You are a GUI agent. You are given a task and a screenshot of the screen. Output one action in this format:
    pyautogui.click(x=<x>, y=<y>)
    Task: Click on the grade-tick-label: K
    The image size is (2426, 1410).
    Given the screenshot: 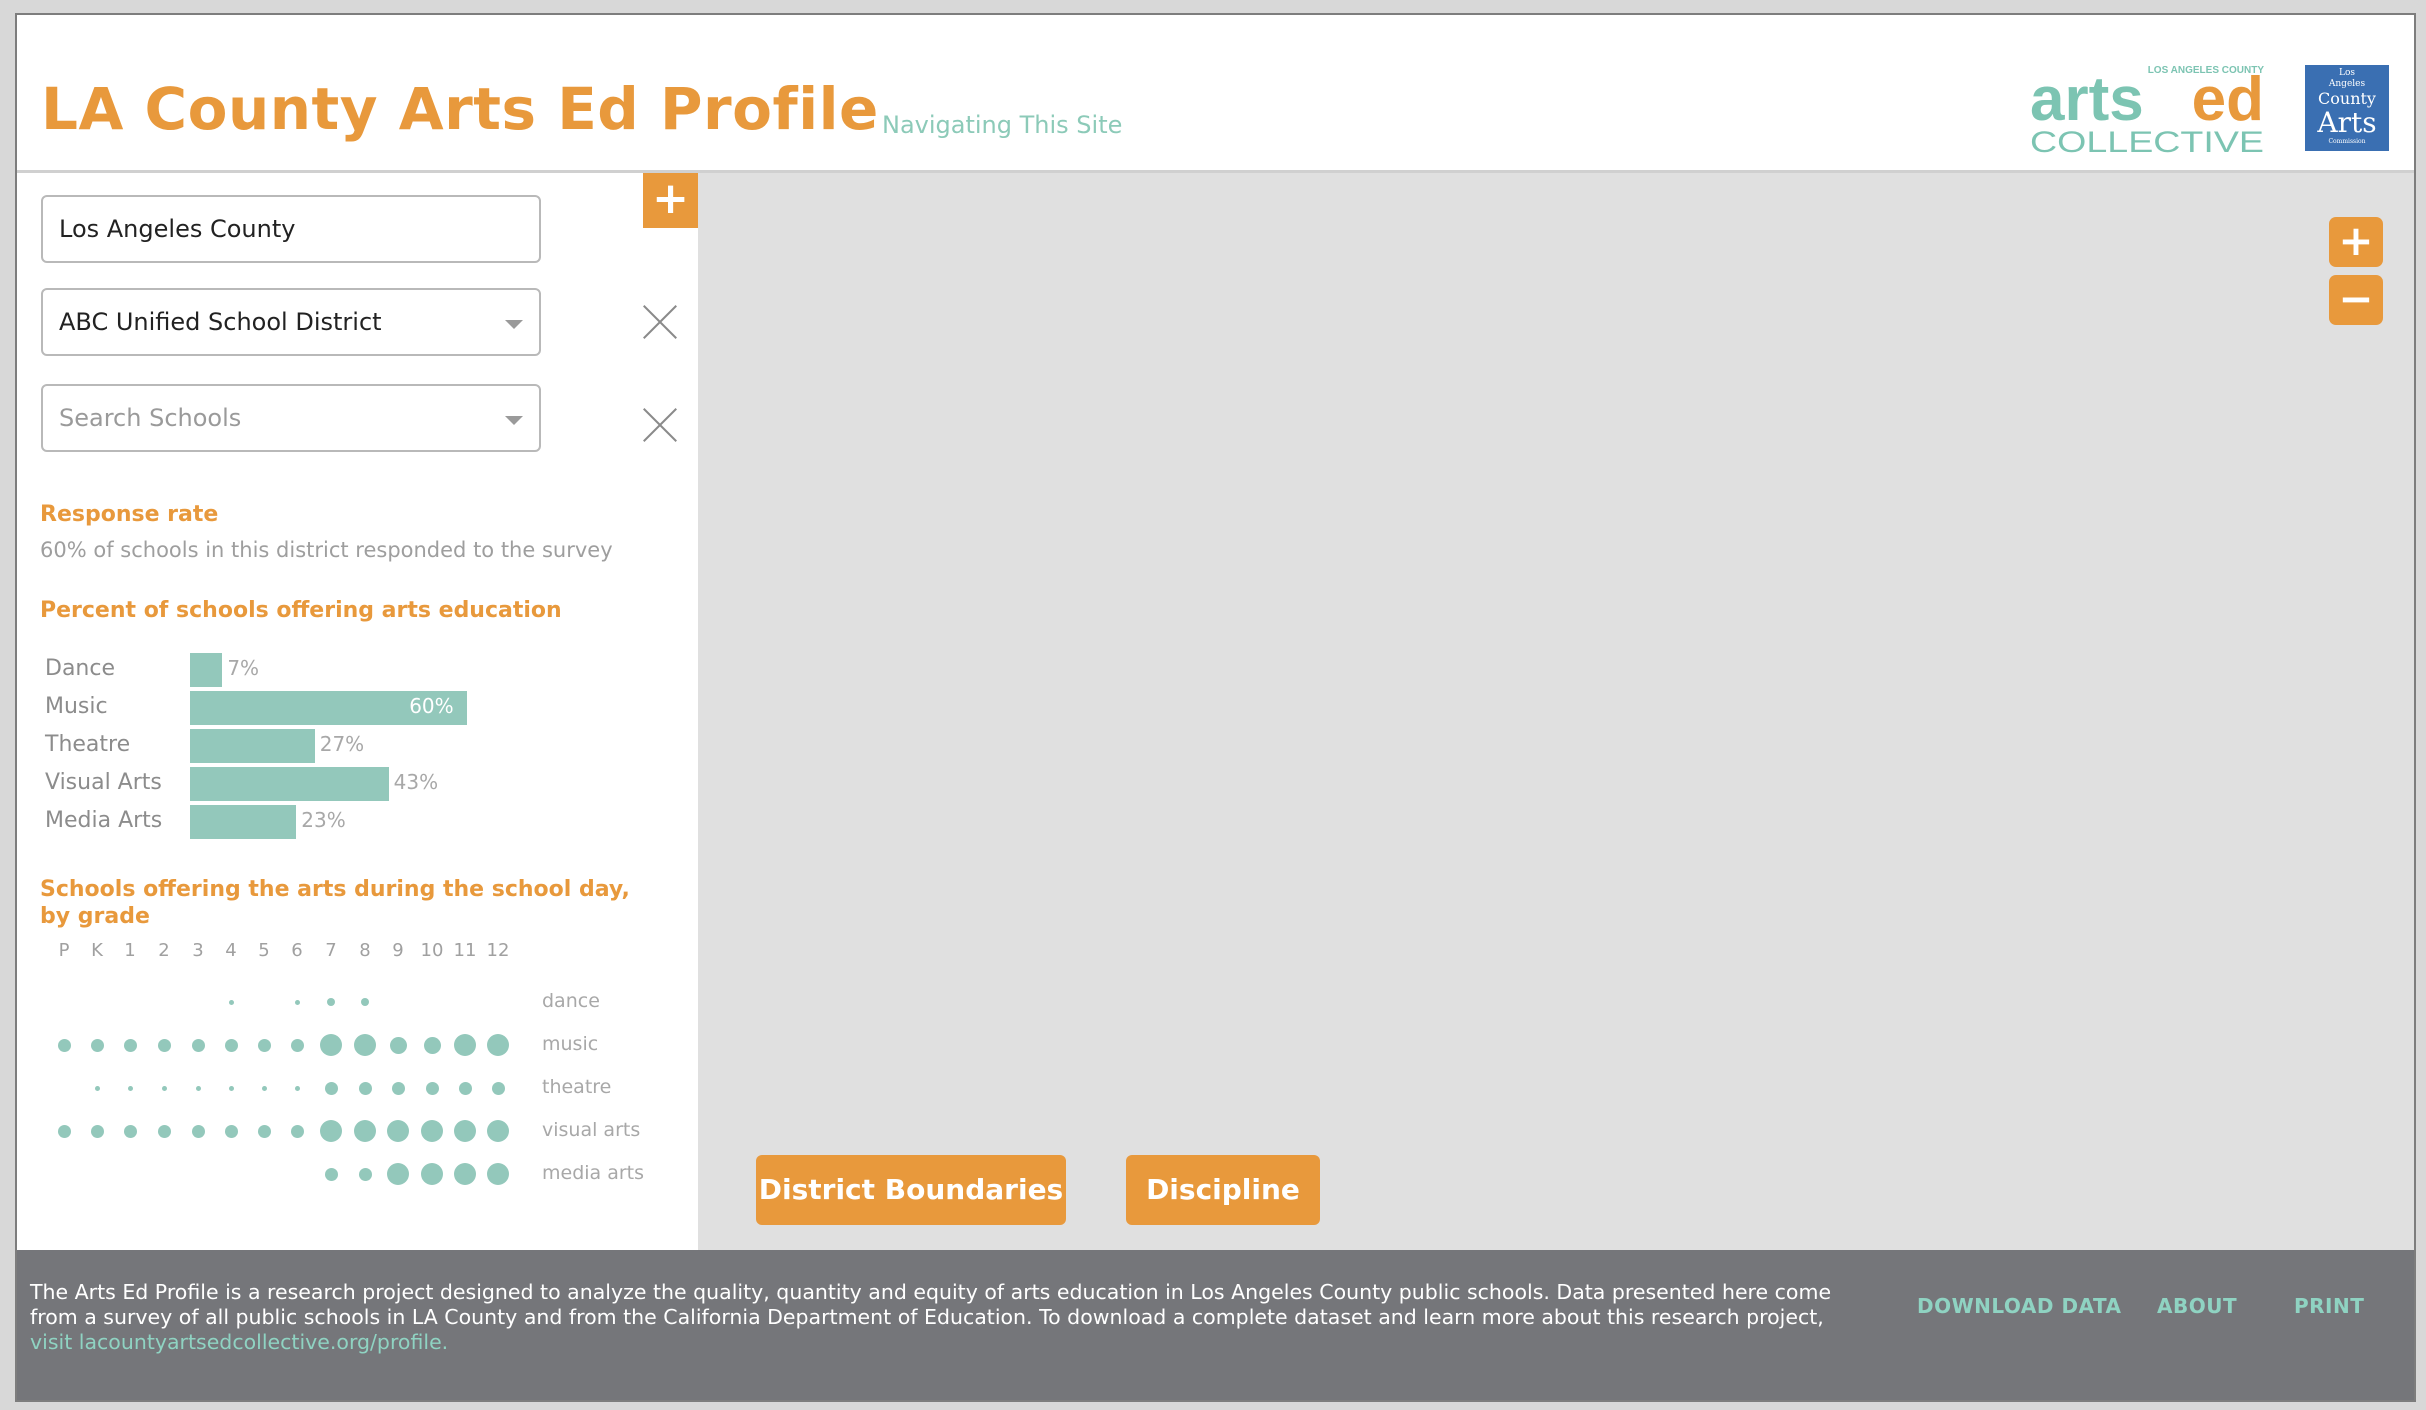 What is the action you would take?
    pyautogui.click(x=97, y=950)
    